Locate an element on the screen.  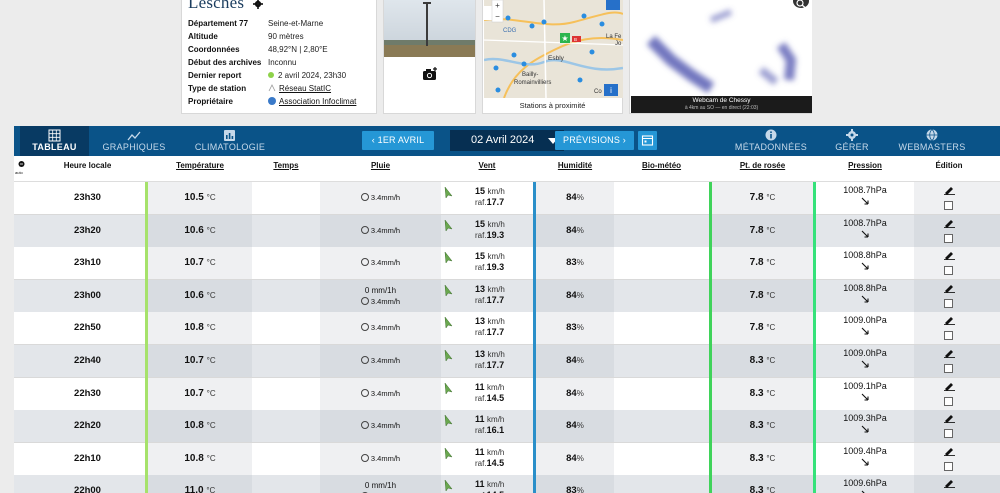
header-vent: Vent is located at coordinates (487, 169).